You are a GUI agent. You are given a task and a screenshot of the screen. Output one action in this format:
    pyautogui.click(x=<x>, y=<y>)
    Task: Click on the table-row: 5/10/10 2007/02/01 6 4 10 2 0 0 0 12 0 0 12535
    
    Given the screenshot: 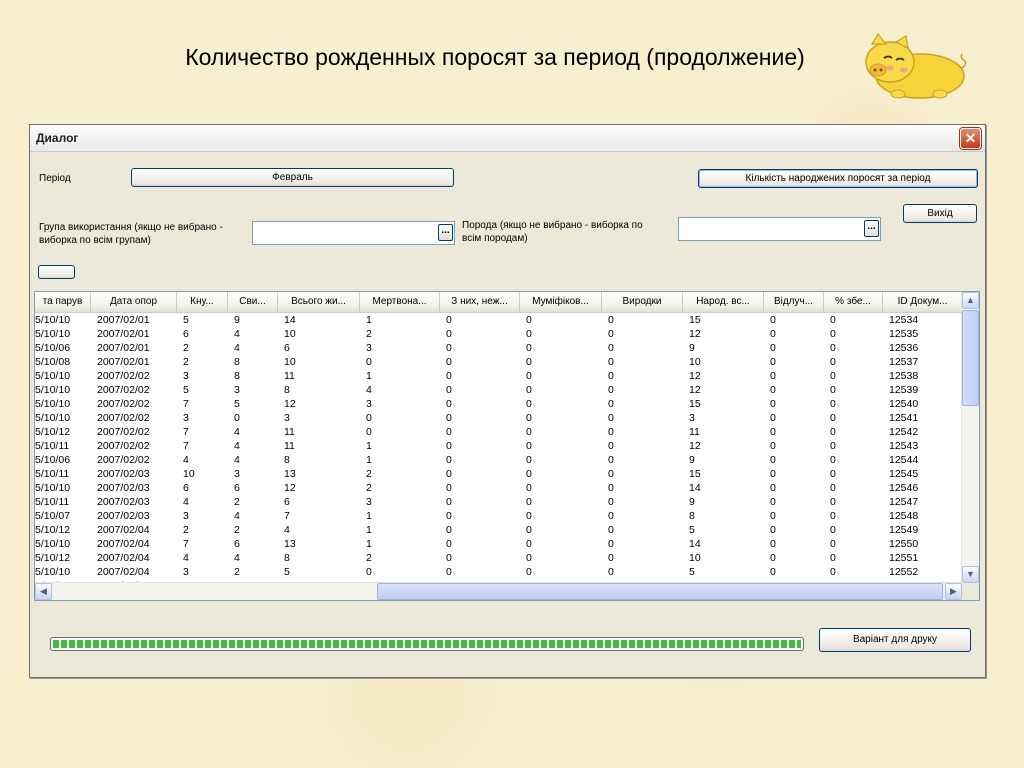 What is the action you would take?
    pyautogui.click(x=499, y=334)
    